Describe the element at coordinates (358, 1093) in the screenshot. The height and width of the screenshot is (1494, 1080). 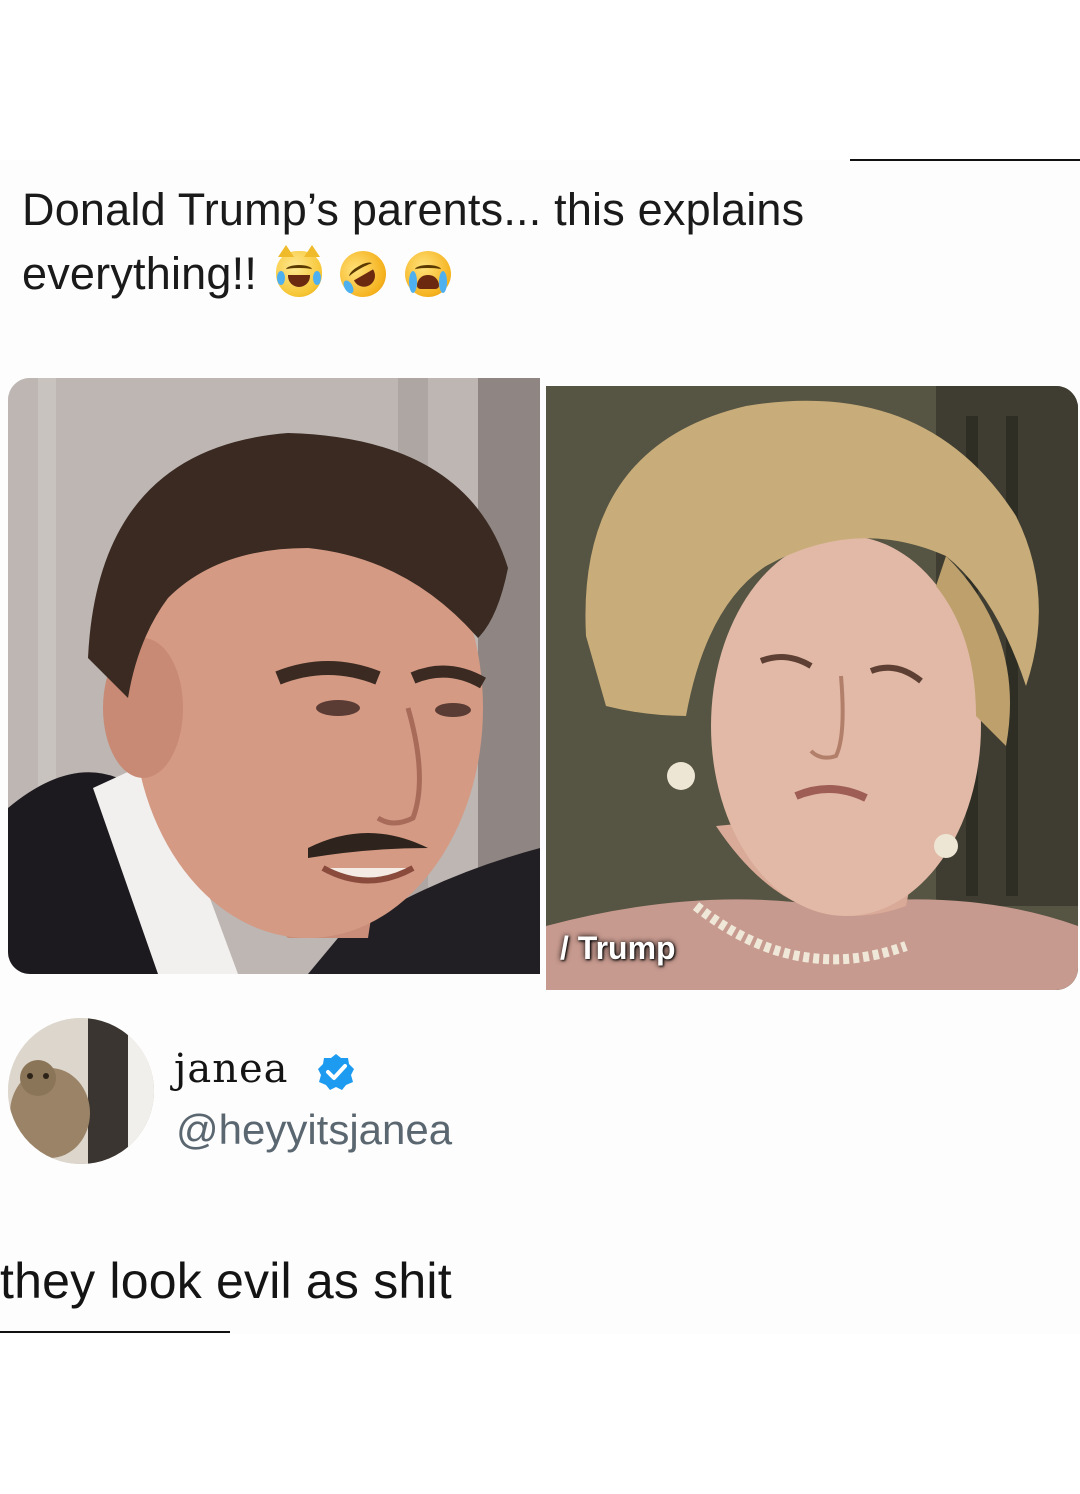
I see `reply-author: janea @heyyitsjanea` at that location.